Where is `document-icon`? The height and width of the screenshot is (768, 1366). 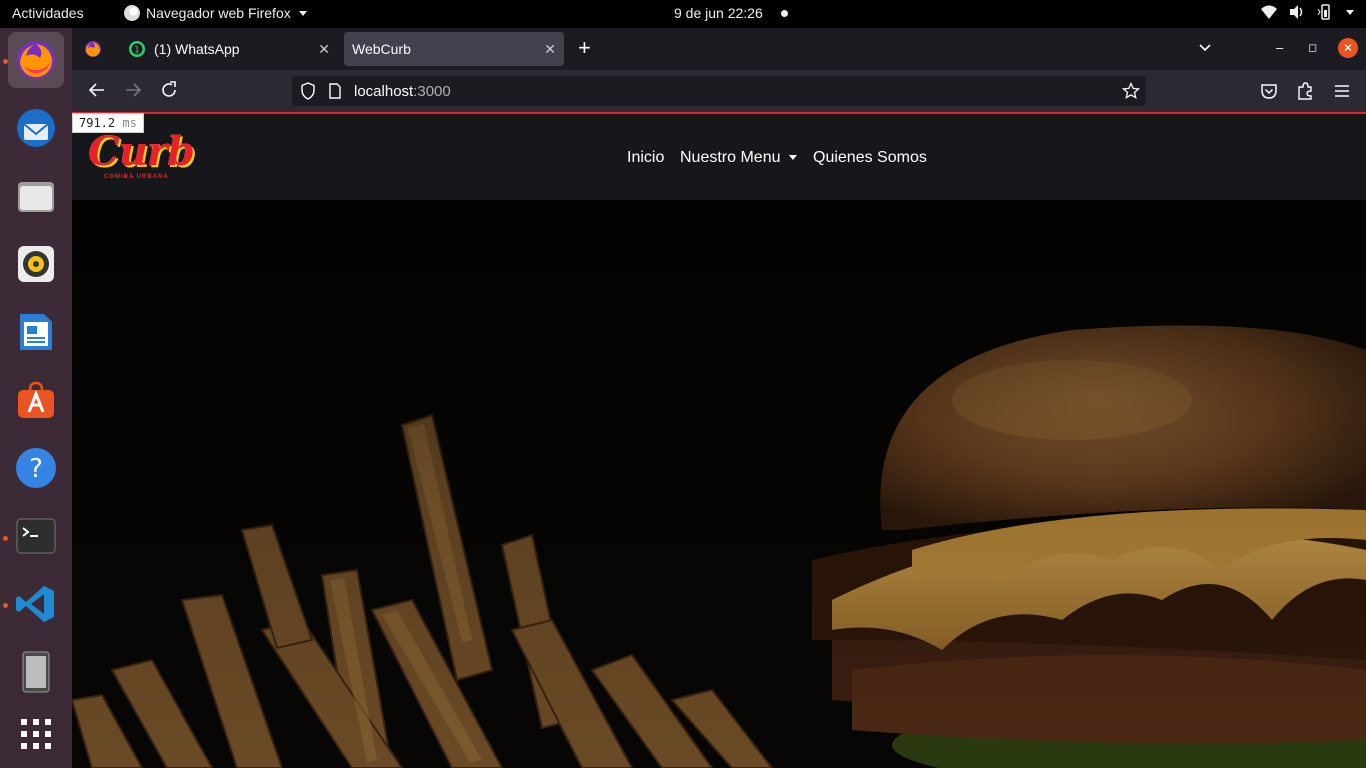 document-icon is located at coordinates (36, 332).